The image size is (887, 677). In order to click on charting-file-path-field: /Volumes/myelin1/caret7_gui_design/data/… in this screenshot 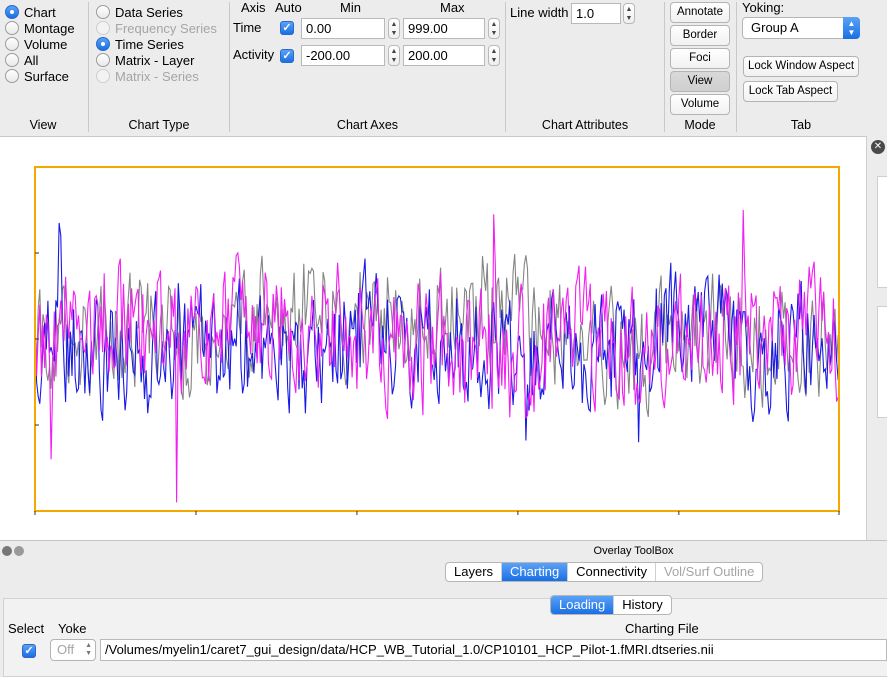, I will do `click(493, 650)`.